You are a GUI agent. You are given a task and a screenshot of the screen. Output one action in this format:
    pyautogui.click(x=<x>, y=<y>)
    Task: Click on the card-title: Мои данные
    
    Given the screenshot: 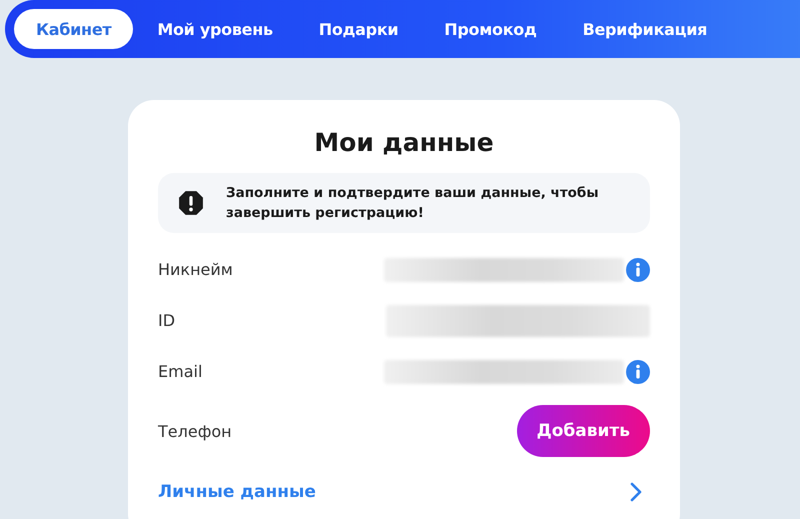 What is the action you would take?
    pyautogui.click(x=404, y=142)
    